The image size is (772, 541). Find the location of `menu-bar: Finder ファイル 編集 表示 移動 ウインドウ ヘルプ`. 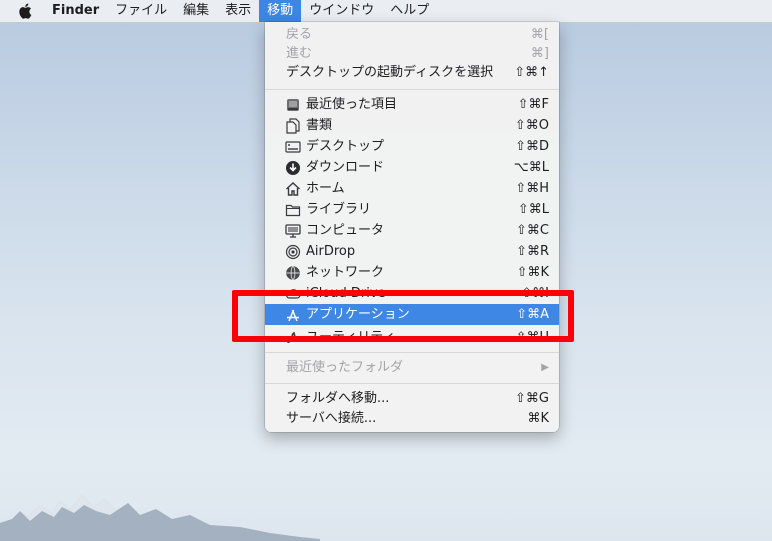

menu-bar: Finder ファイル 編集 表示 移動 ウインドウ ヘルプ is located at coordinates (386, 11).